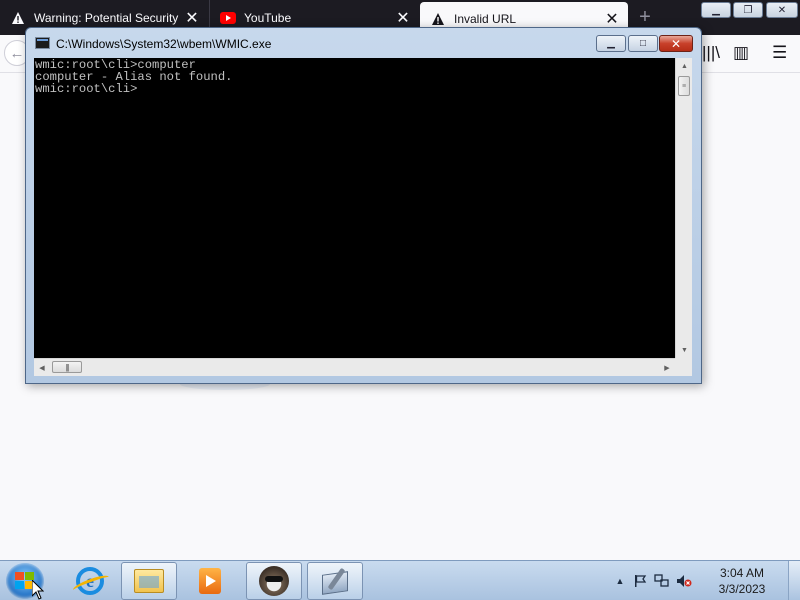 This screenshot has width=800, height=600. I want to click on mouse-cursor-icon, so click(38, 590).